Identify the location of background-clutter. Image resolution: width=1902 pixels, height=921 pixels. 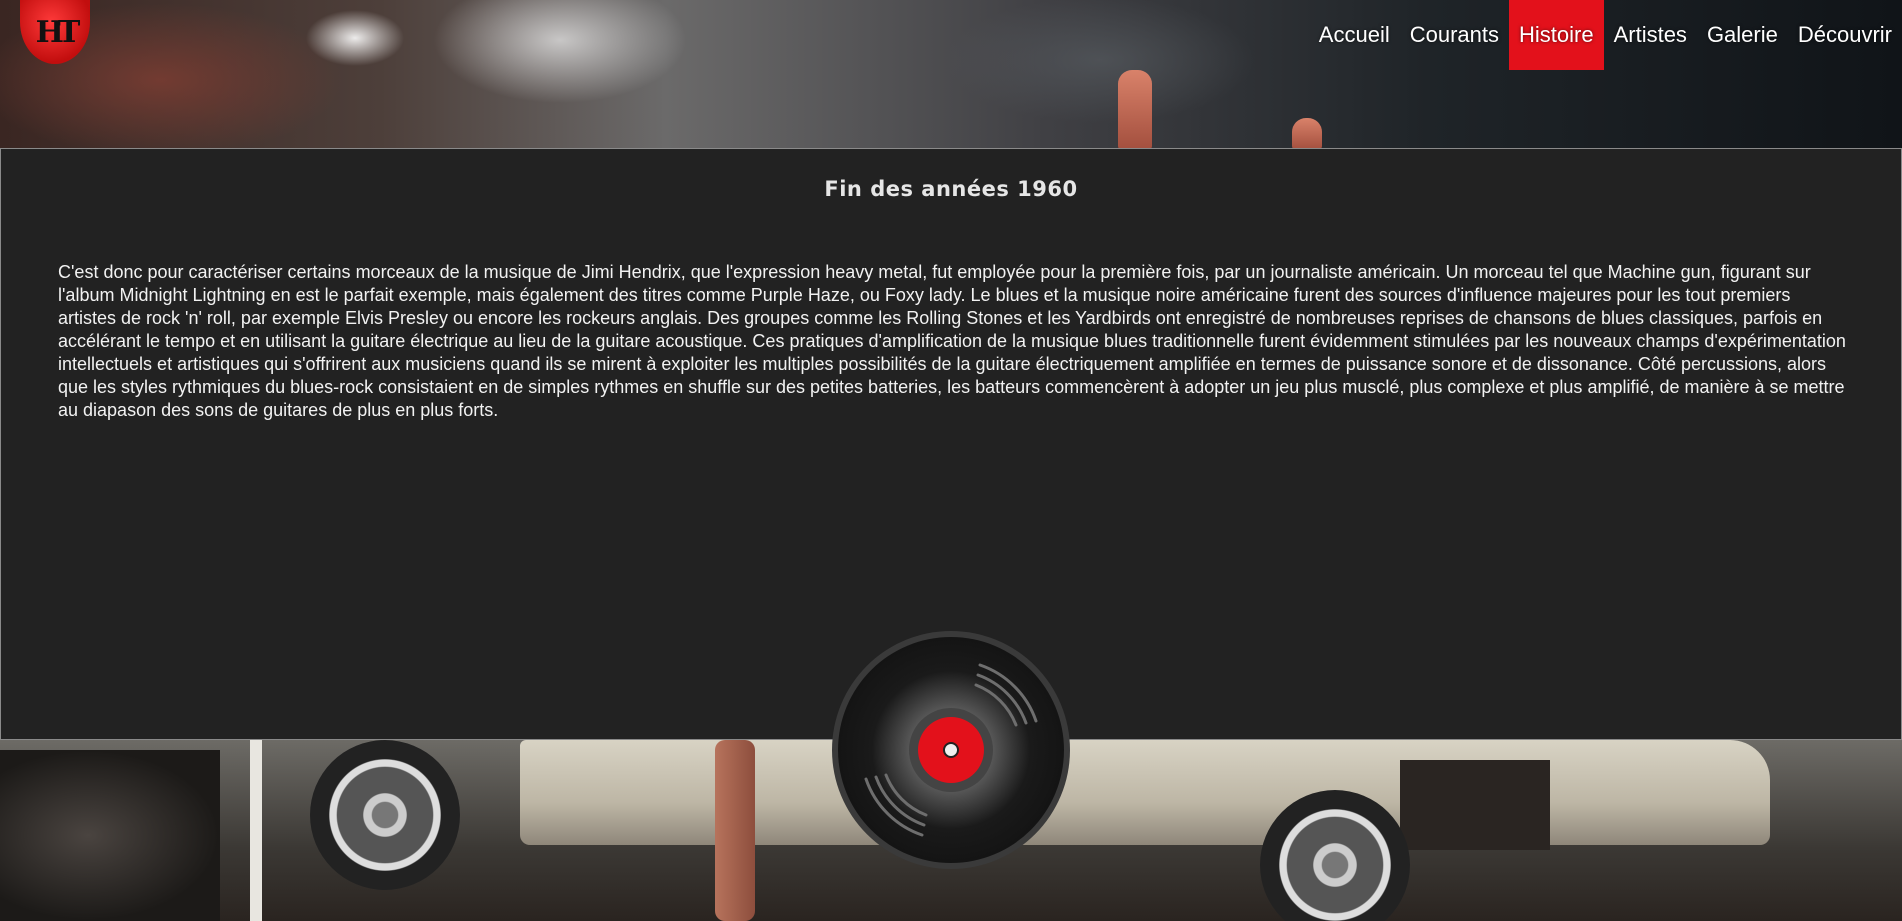
(110, 835).